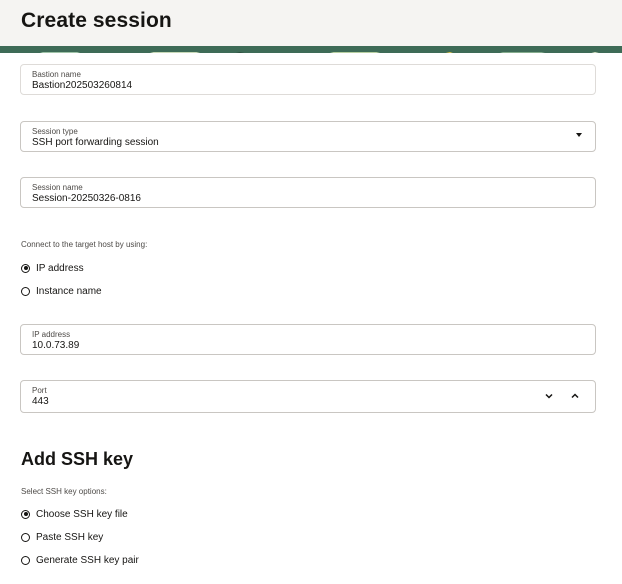 The width and height of the screenshot is (622, 584). What do you see at coordinates (60, 268) in the screenshot?
I see `radio-ip-address-label: IP address` at bounding box center [60, 268].